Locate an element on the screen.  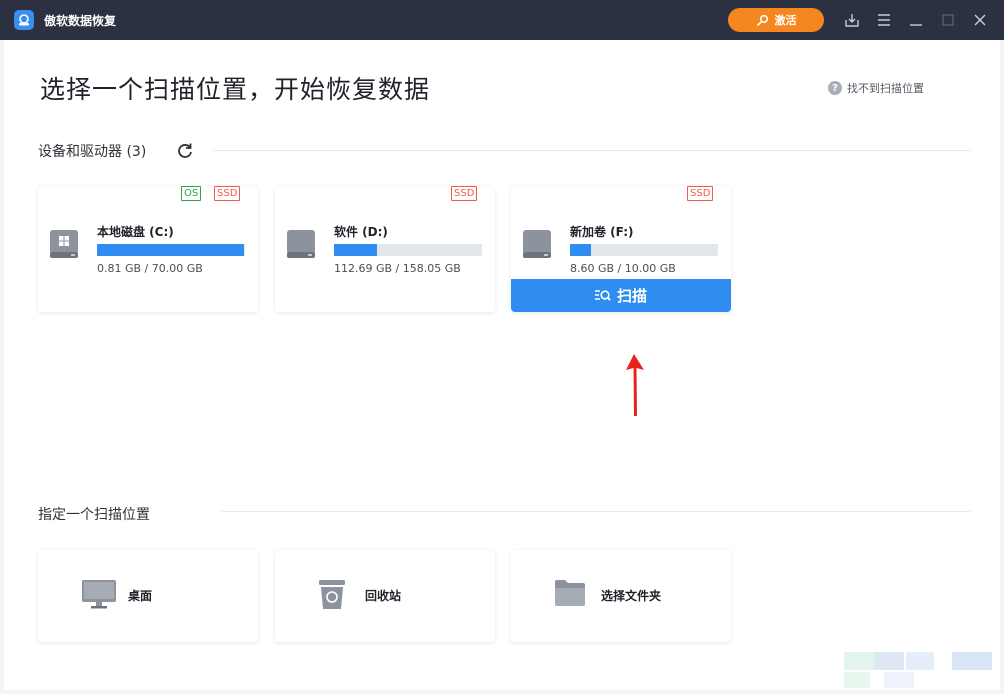
location-label: 桌面 is located at coordinates (140, 596).